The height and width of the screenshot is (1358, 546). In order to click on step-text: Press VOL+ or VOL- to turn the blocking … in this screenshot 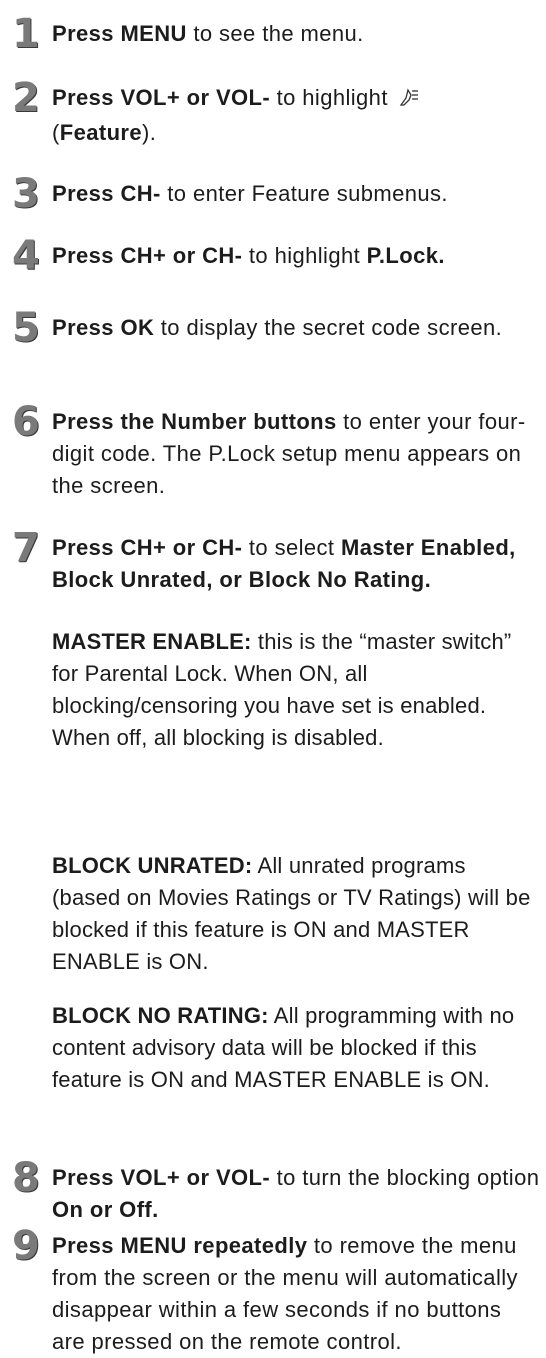, I will do `click(296, 1194)`.